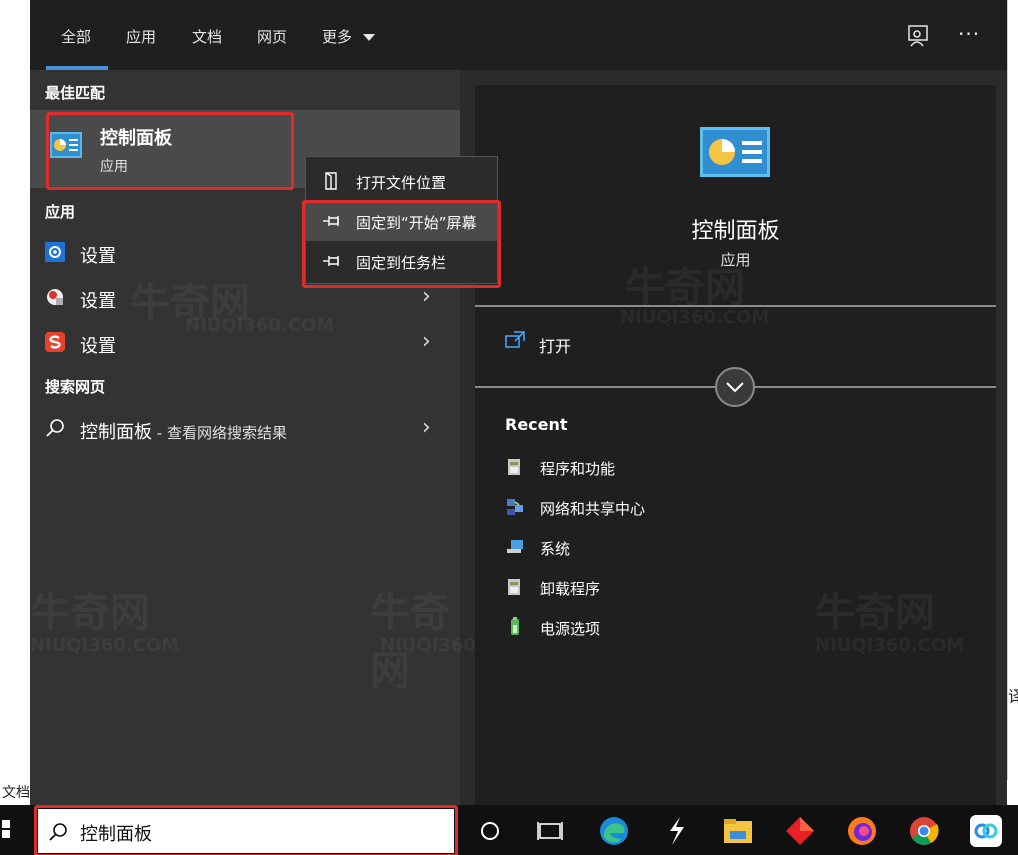  What do you see at coordinates (555, 549) in the screenshot?
I see `recent-item-label: 系统` at bounding box center [555, 549].